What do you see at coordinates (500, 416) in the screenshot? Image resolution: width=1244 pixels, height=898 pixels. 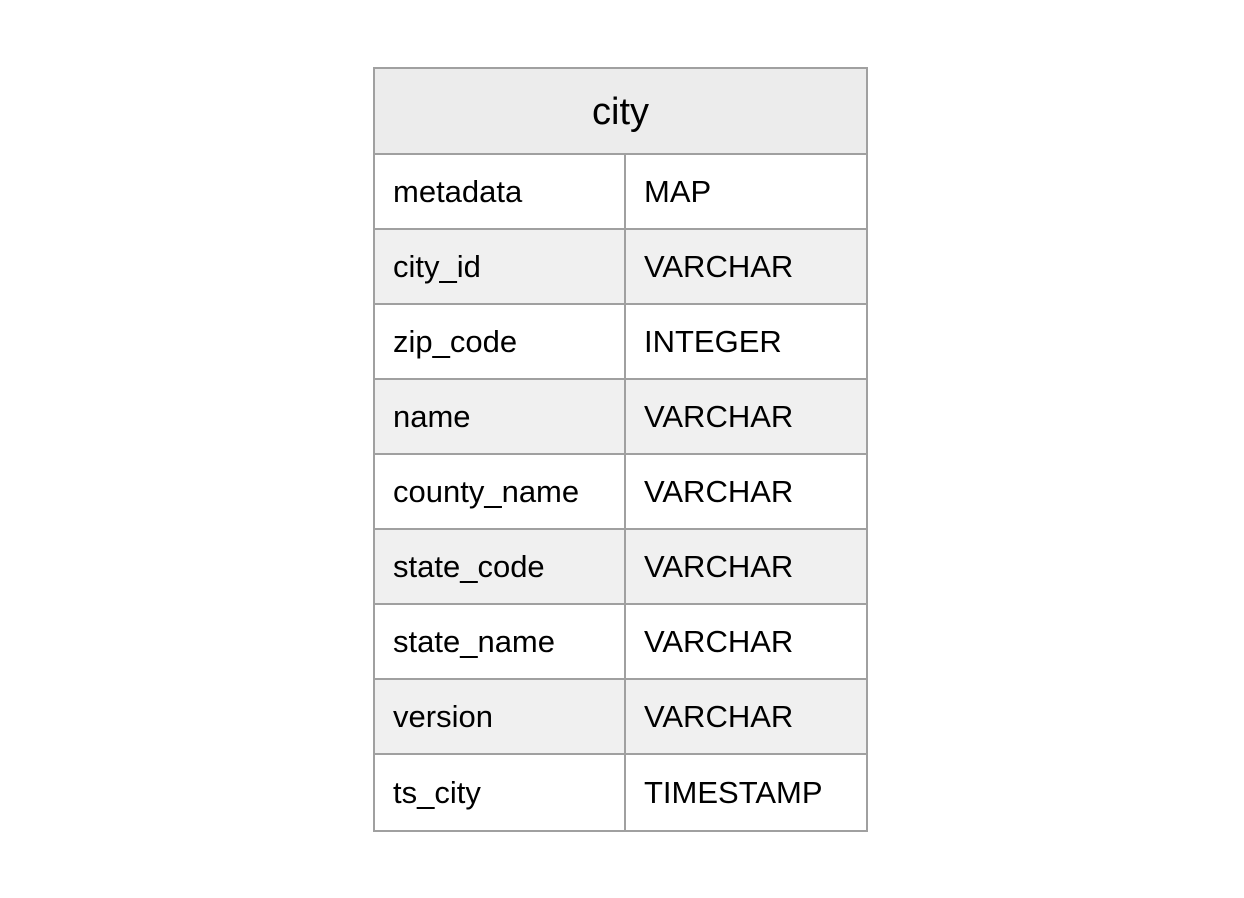 I see `field-name: name` at bounding box center [500, 416].